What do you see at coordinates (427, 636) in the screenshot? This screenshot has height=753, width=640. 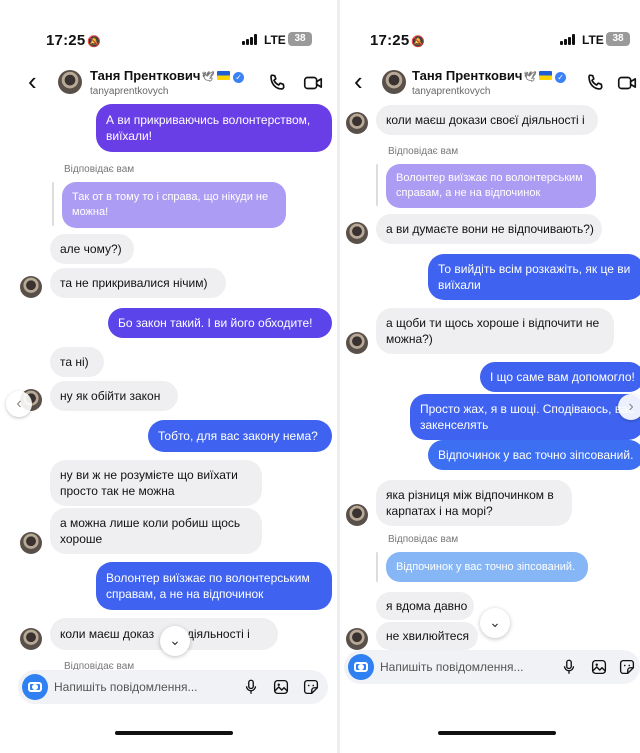 I see `message-incoming: не хвилюйтеся` at bounding box center [427, 636].